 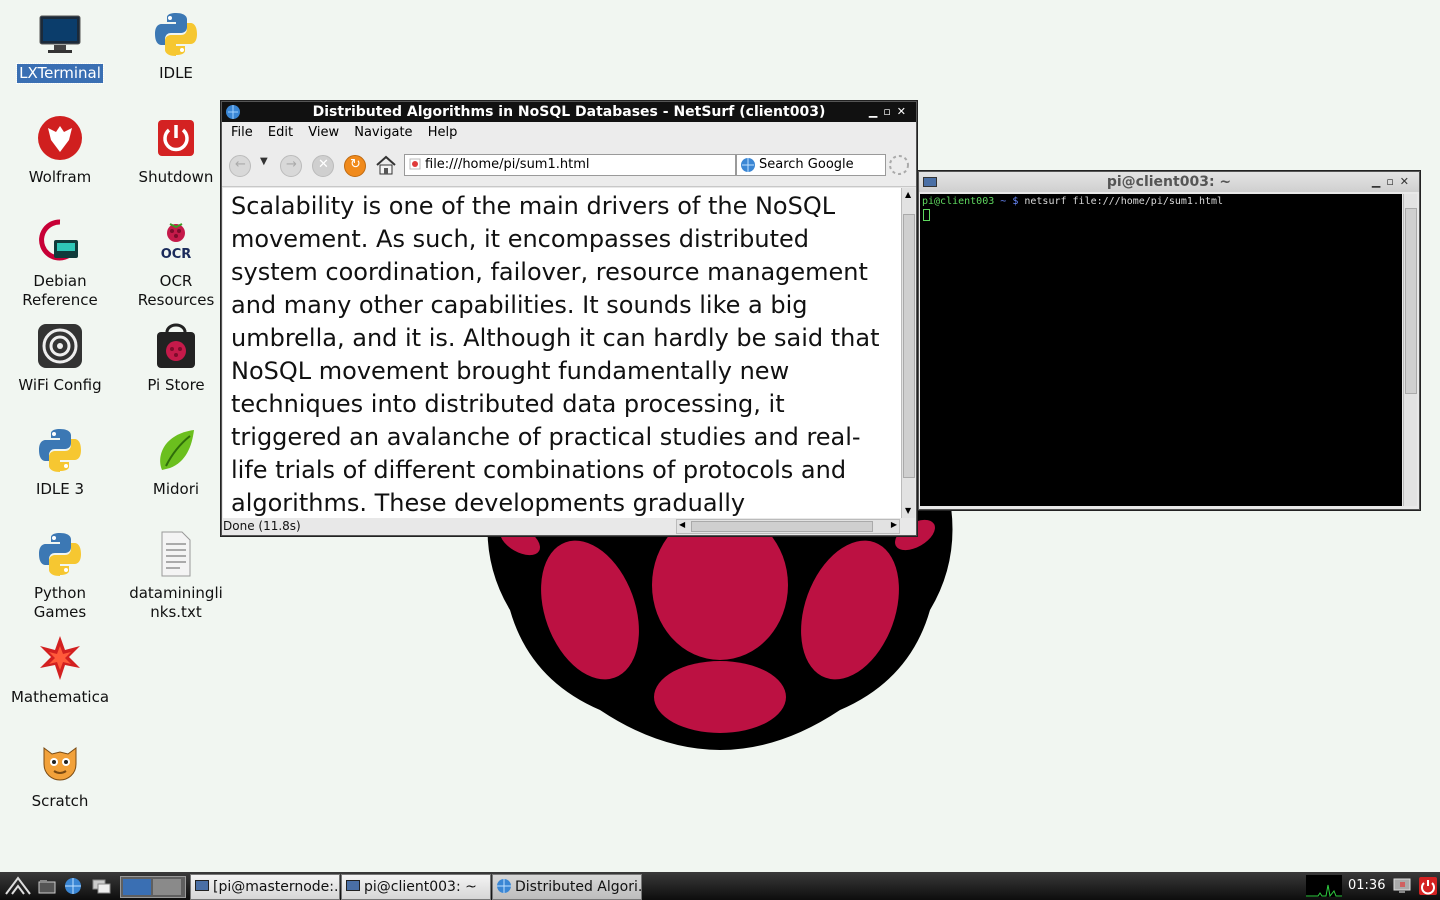 What do you see at coordinates (1428, 886) in the screenshot?
I see `logout-icon` at bounding box center [1428, 886].